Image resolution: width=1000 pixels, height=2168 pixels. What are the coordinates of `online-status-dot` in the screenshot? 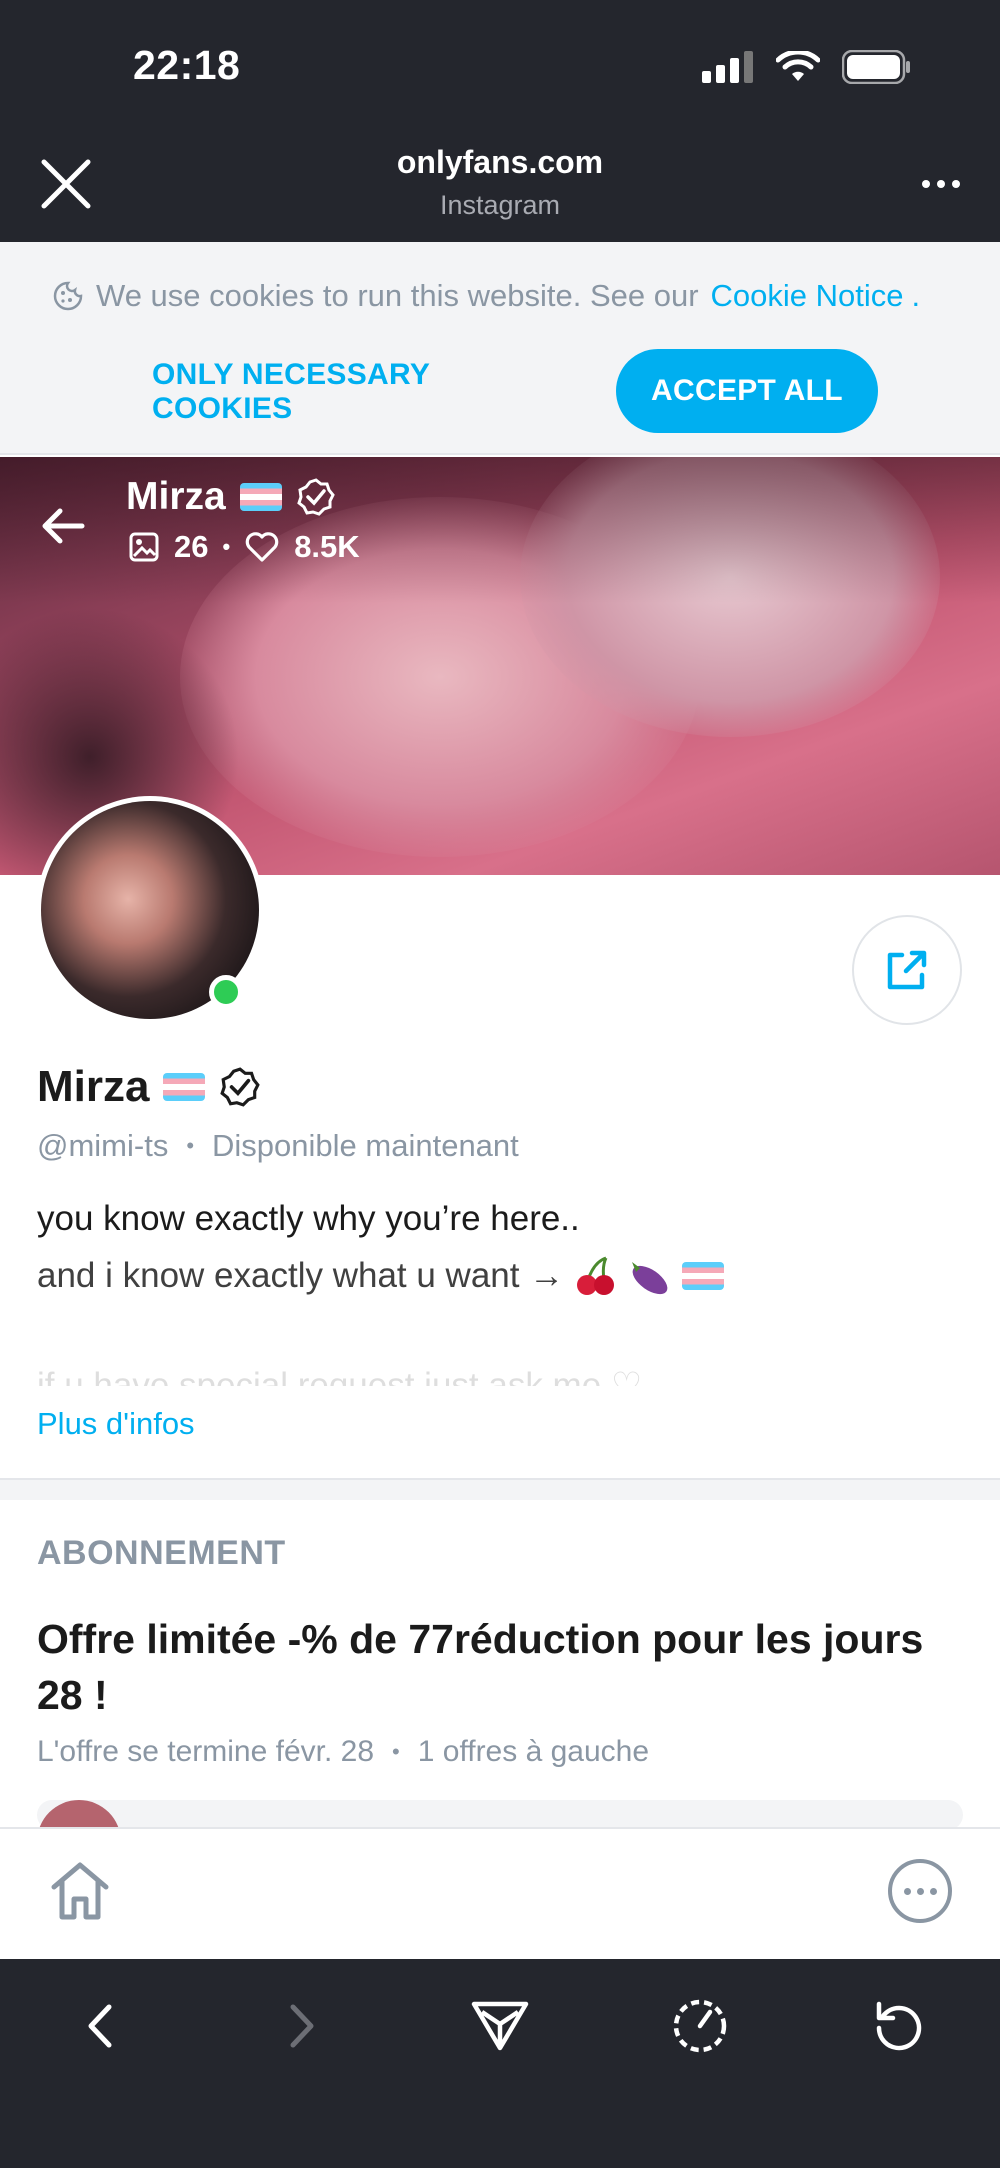 It's located at (226, 992).